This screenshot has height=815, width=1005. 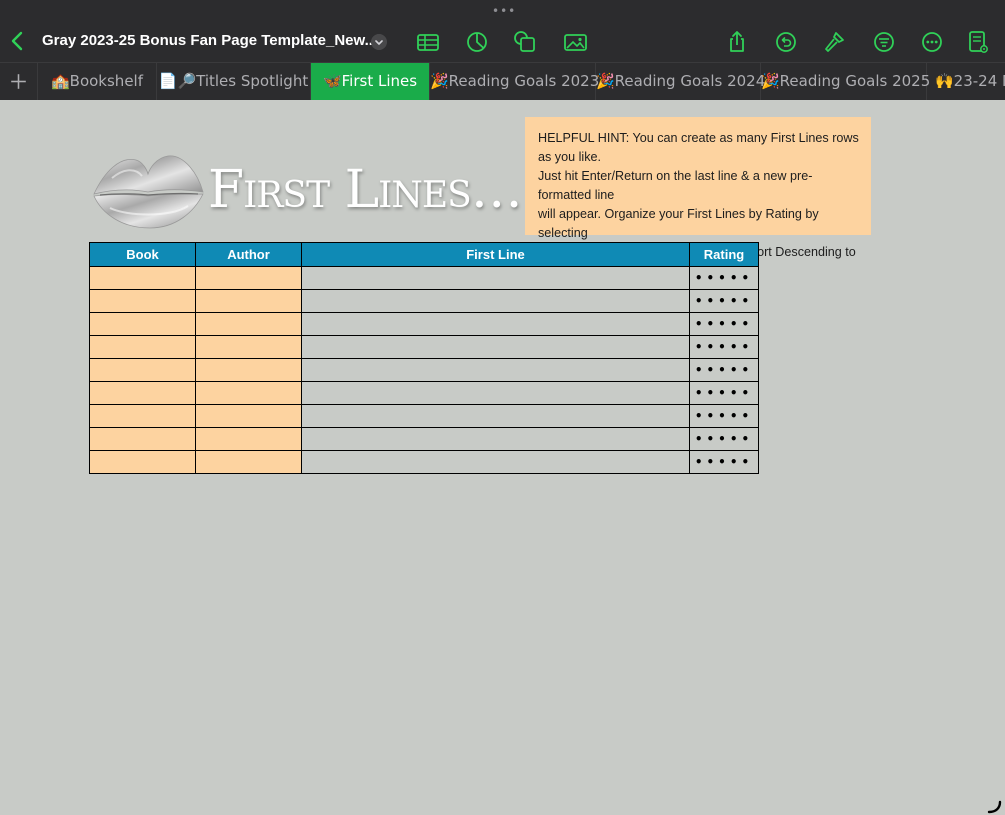 What do you see at coordinates (142, 254) in the screenshot?
I see `header-book: Book` at bounding box center [142, 254].